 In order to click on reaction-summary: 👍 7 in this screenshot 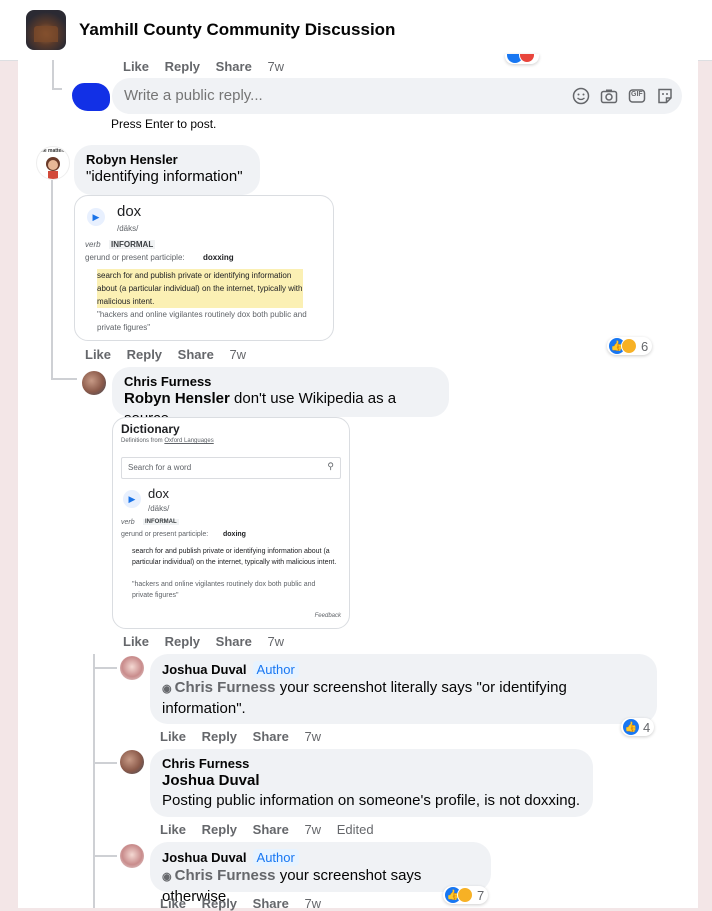, I will do `click(466, 895)`.